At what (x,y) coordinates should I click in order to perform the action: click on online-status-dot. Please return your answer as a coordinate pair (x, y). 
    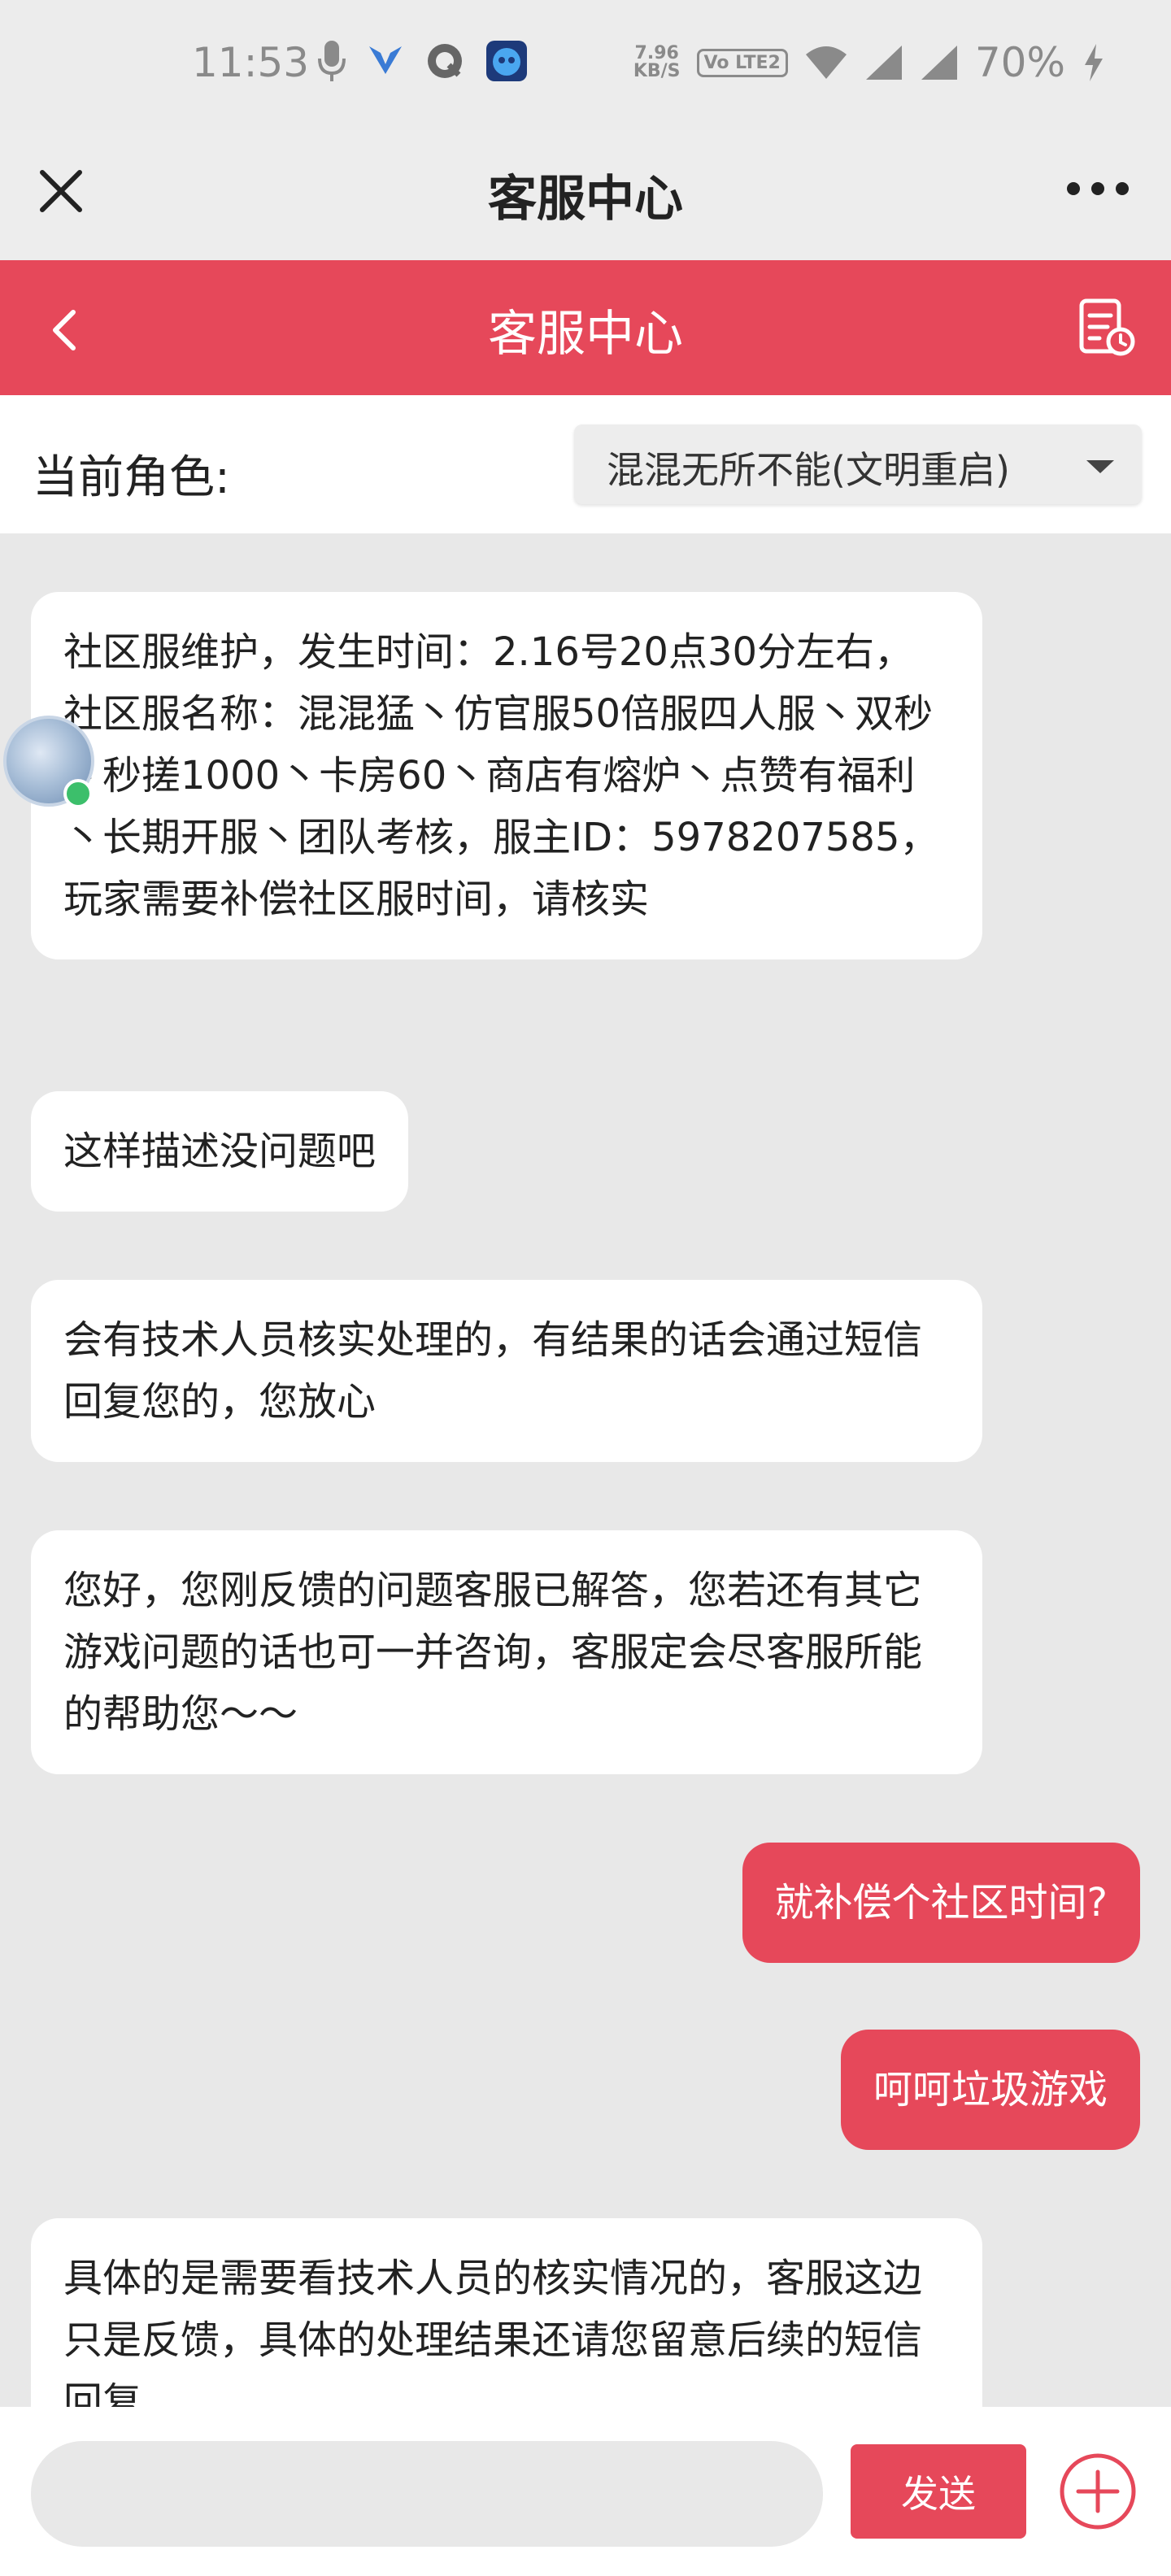
    Looking at the image, I should click on (78, 793).